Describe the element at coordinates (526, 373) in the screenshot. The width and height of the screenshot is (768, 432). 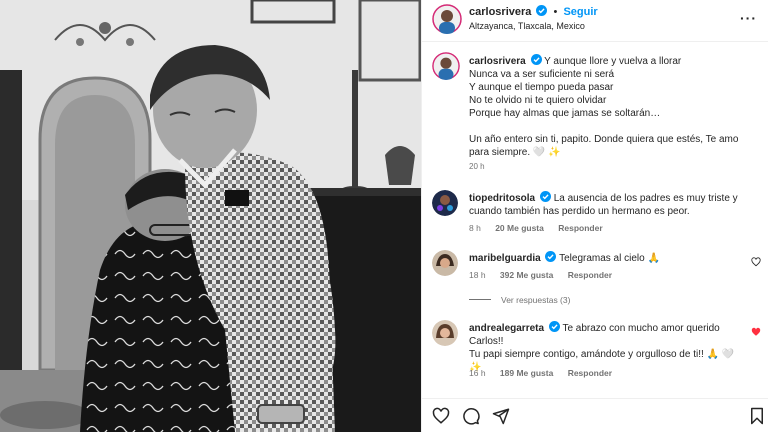
I see `comment-likes: 189 Me gusta` at that location.